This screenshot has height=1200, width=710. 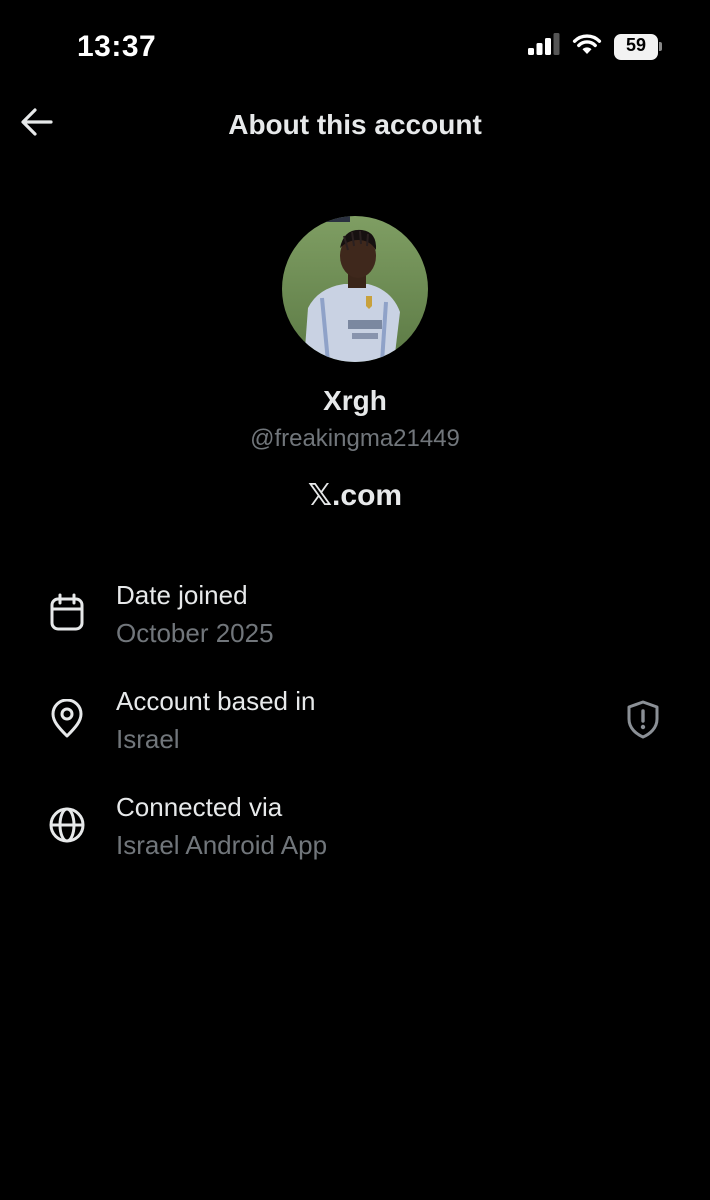 What do you see at coordinates (355, 726) in the screenshot?
I see `info-row-account-based-in: Account based in Israel` at bounding box center [355, 726].